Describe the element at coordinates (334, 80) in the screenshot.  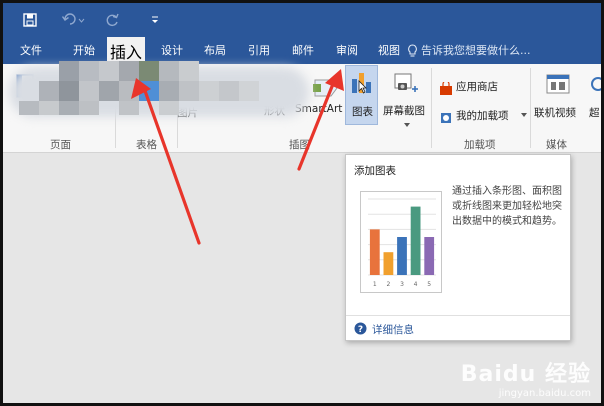
I see `annotation-arrowhead` at that location.